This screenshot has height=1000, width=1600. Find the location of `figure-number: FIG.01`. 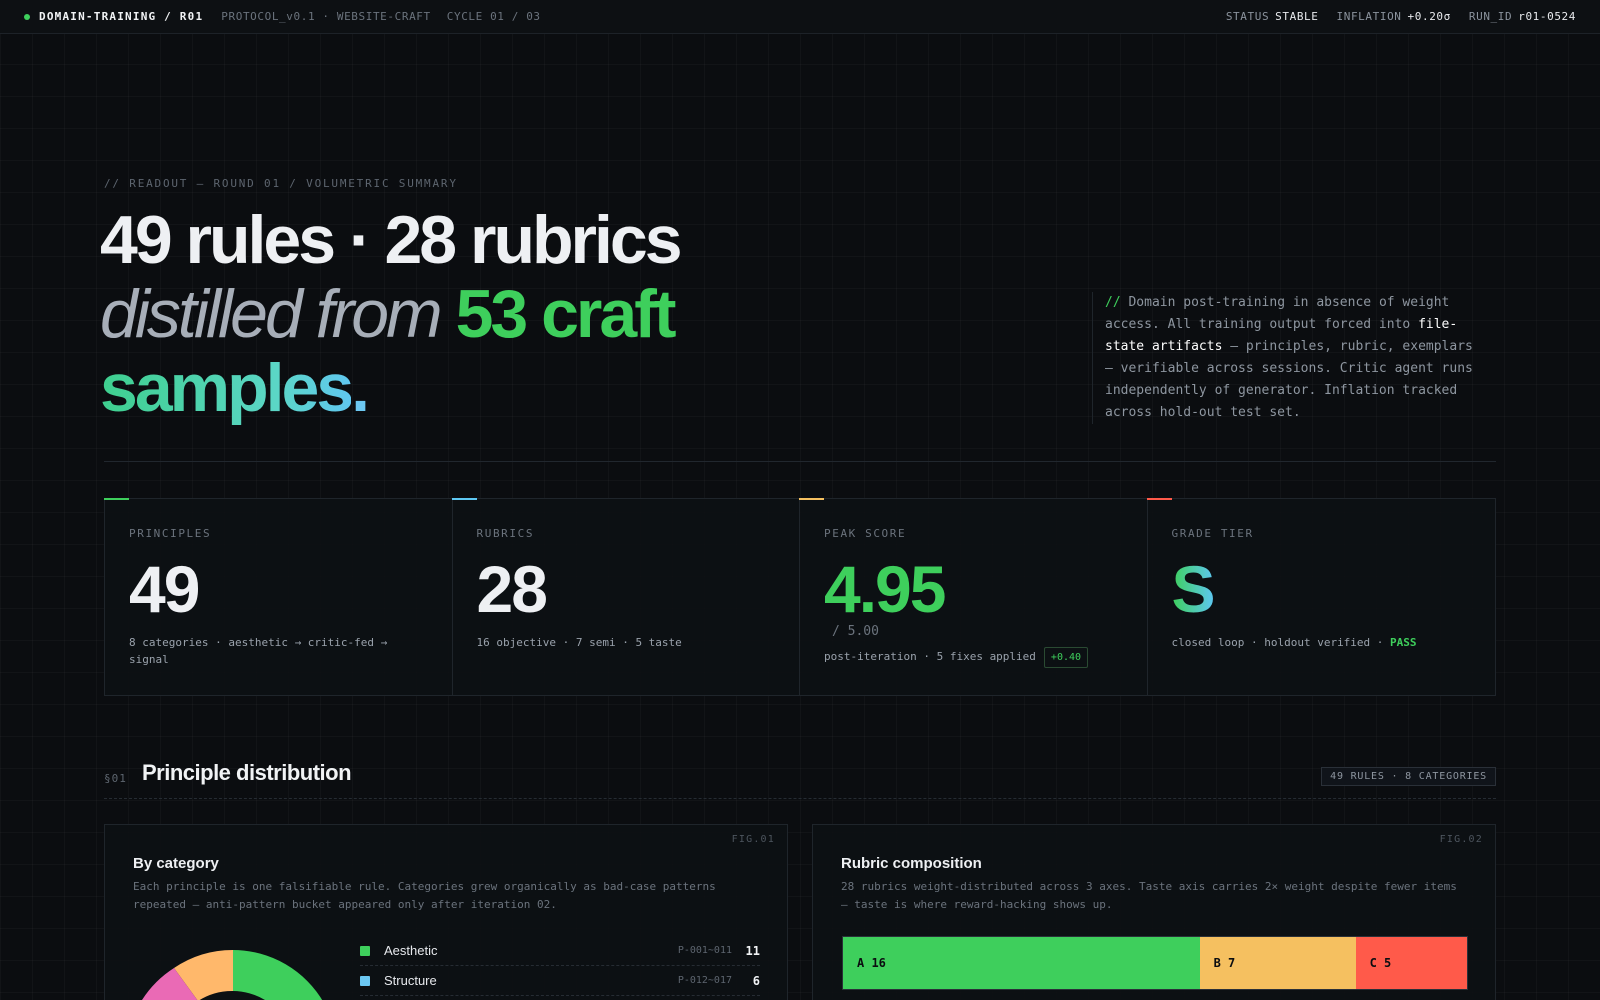

figure-number: FIG.01 is located at coordinates (753, 839).